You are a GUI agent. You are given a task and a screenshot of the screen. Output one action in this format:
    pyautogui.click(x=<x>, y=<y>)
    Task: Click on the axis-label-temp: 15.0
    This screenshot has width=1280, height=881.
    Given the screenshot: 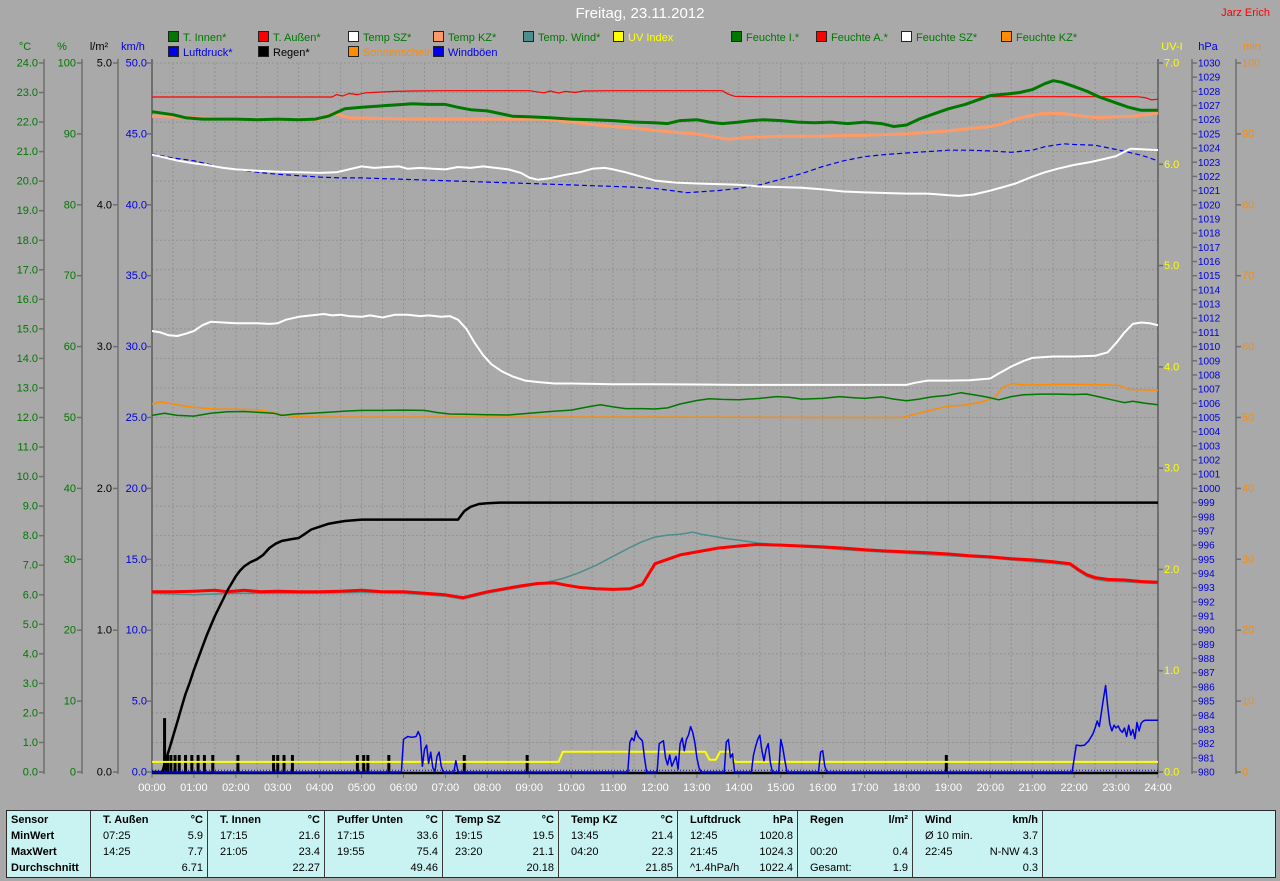 What is the action you would take?
    pyautogui.click(x=27, y=329)
    